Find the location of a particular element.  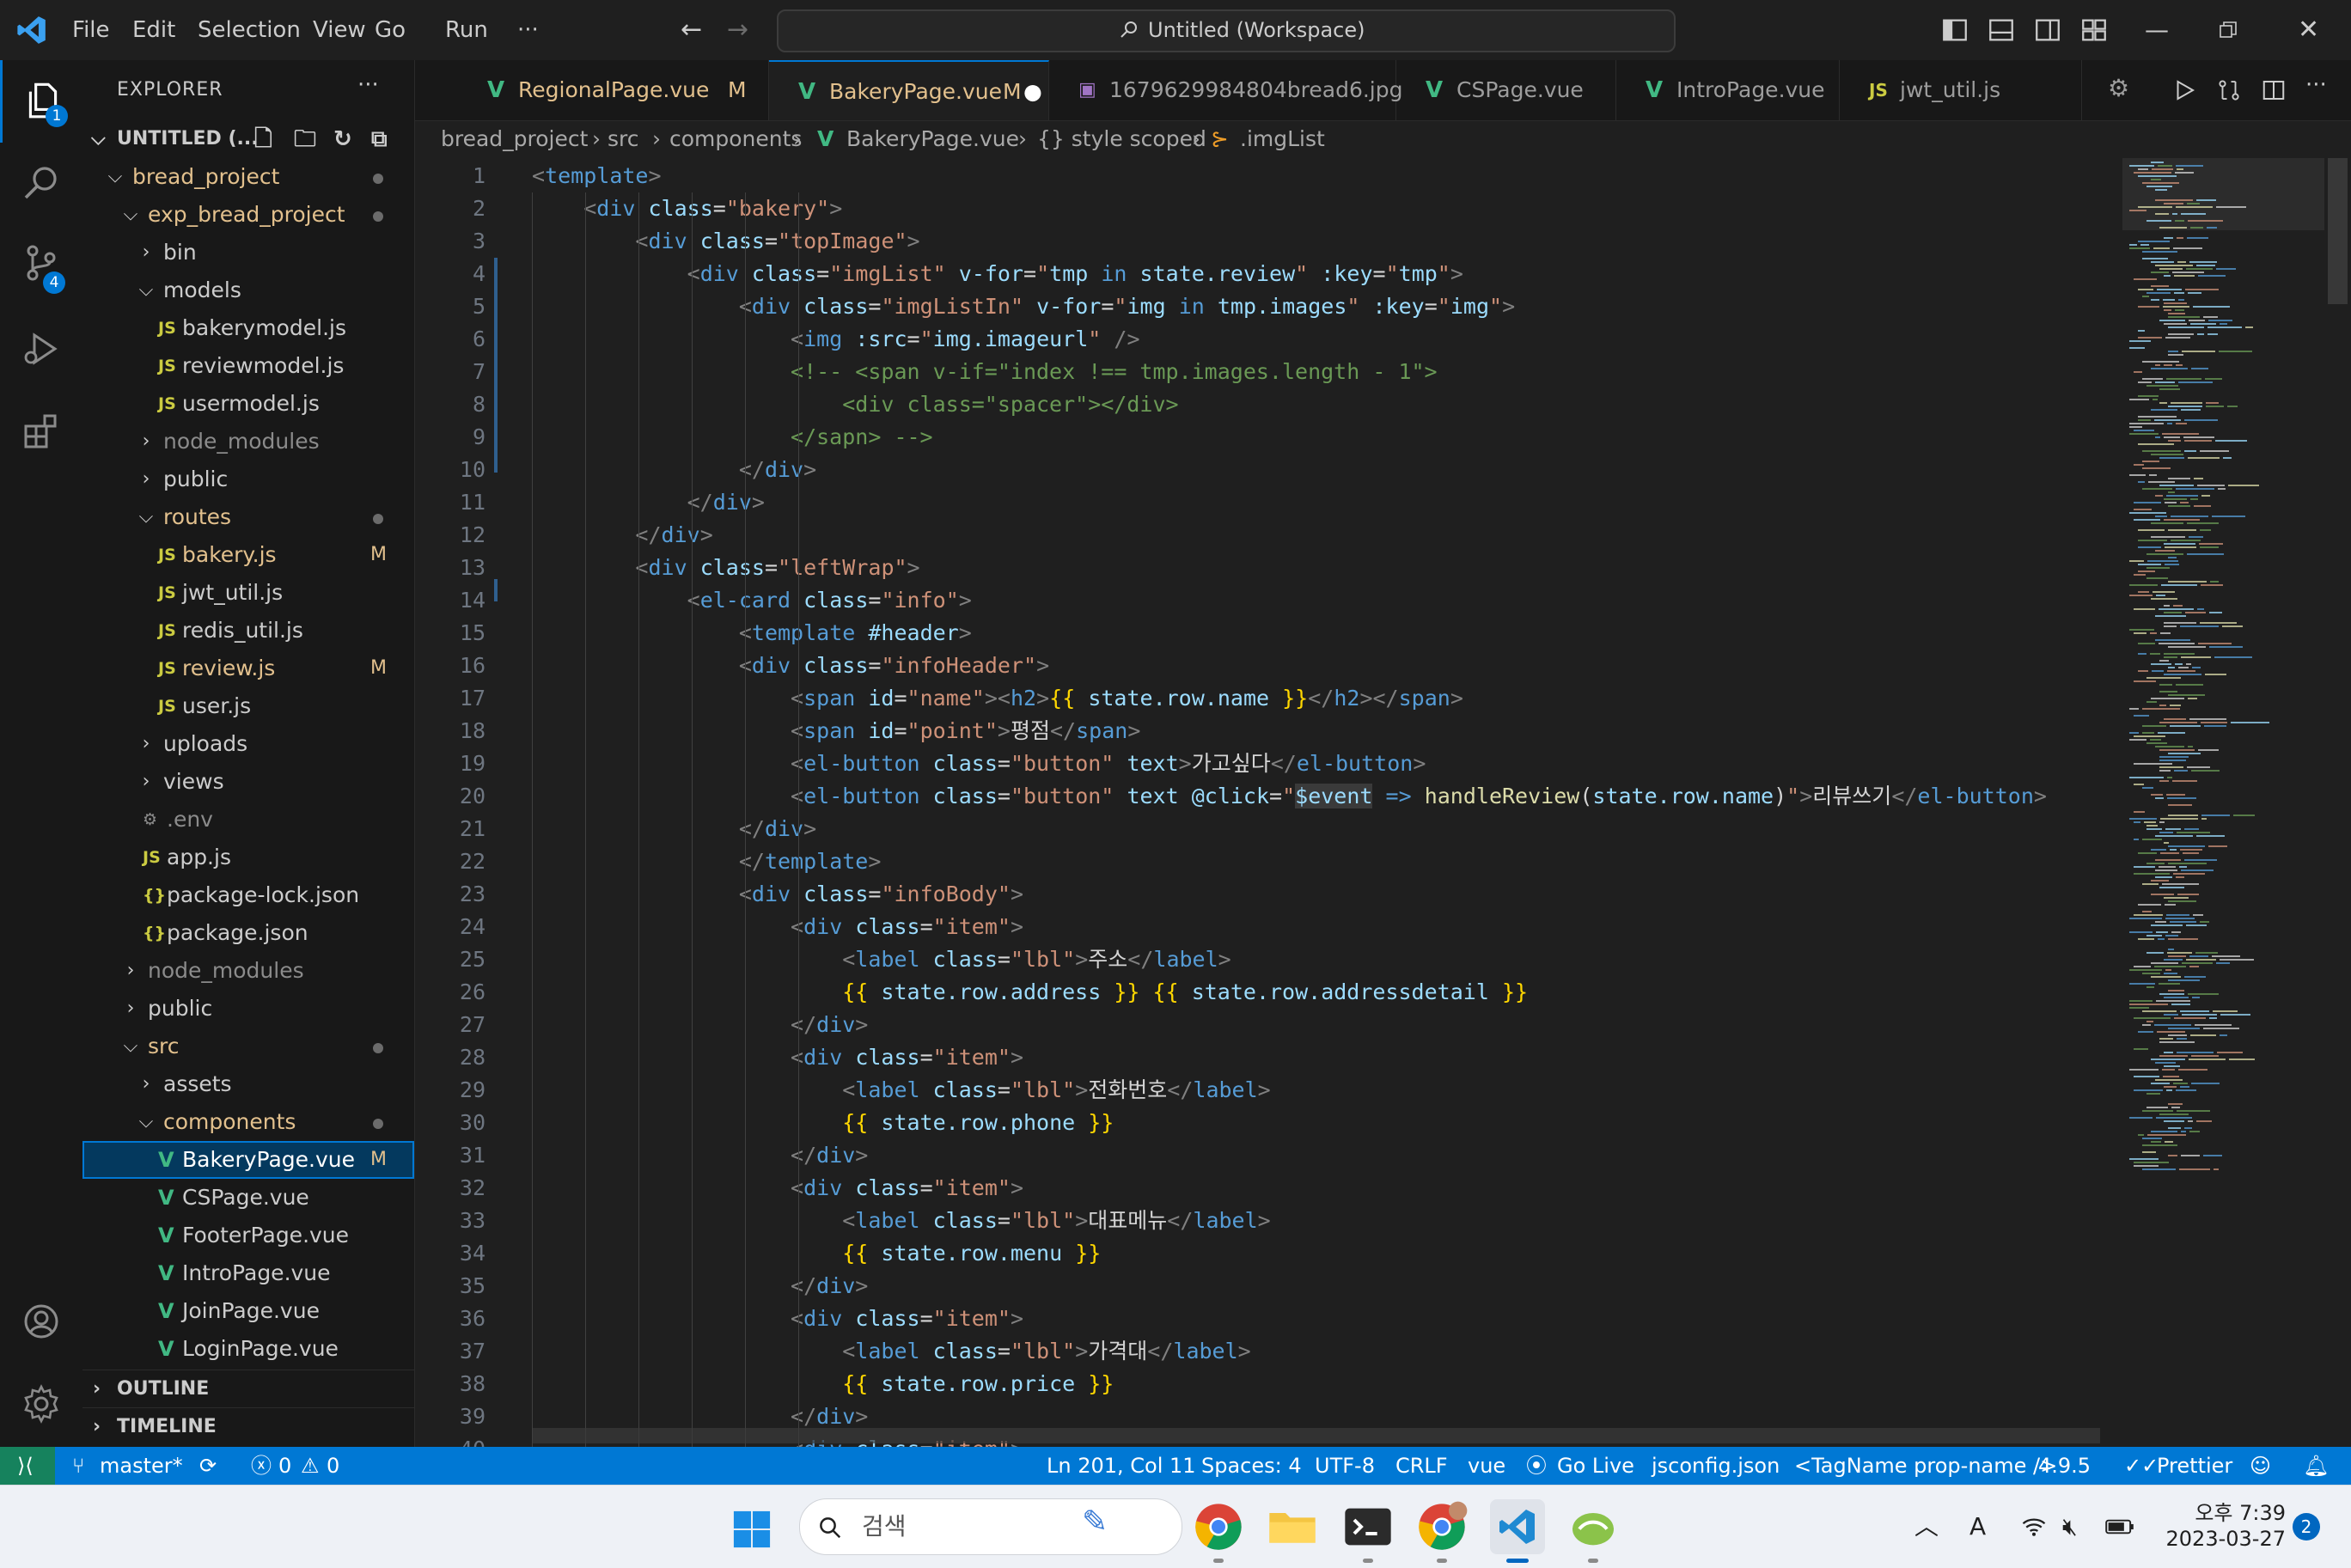

menu-more: ··· is located at coordinates (528, 30).